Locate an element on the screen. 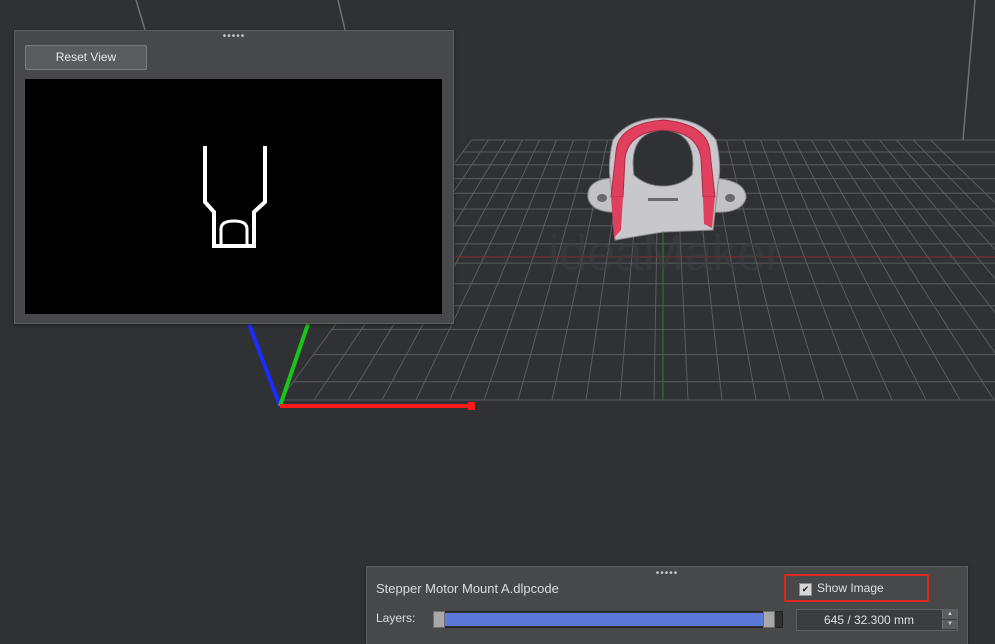  file-name-label: Stepper Motor Mount A.dlpcode is located at coordinates (467, 588).